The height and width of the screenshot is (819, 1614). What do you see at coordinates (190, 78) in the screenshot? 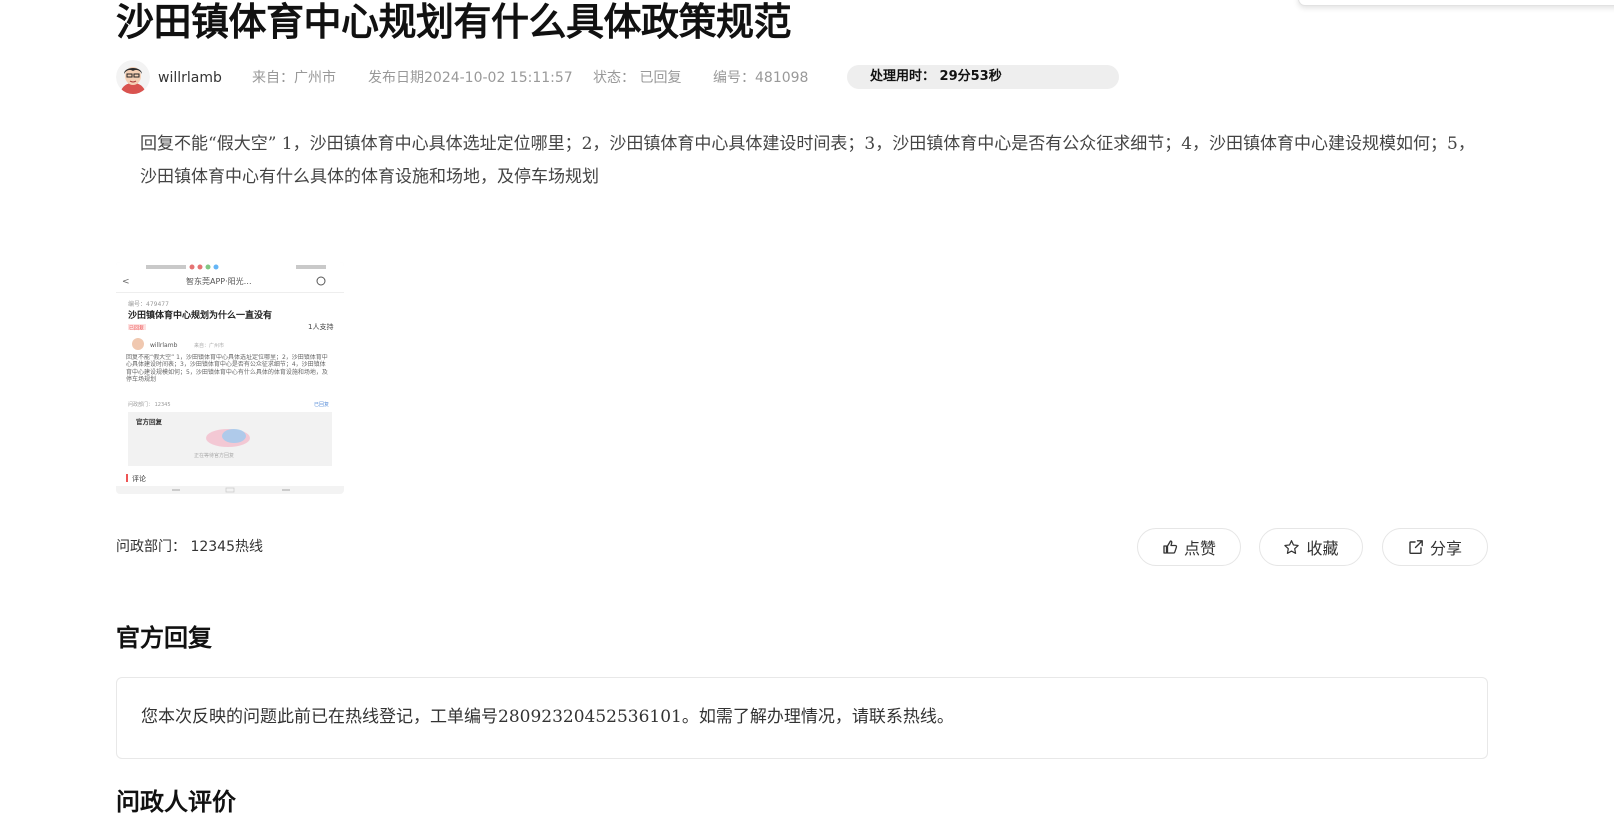
I see `author-name: willrlamb` at bounding box center [190, 78].